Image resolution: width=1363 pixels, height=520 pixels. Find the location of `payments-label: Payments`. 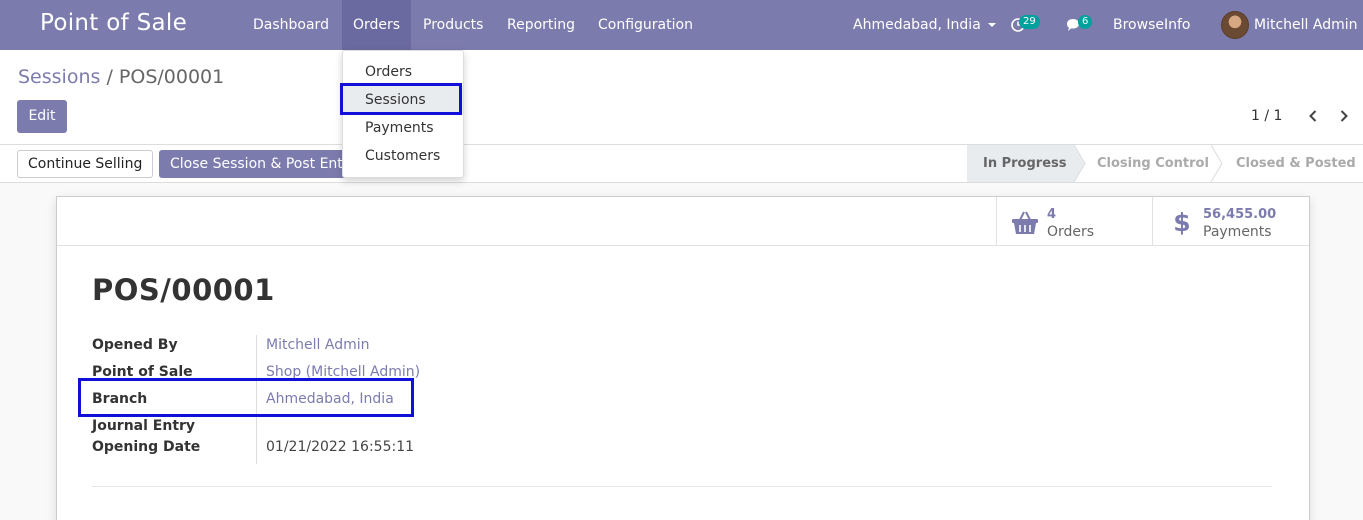

payments-label: Payments is located at coordinates (1237, 232).